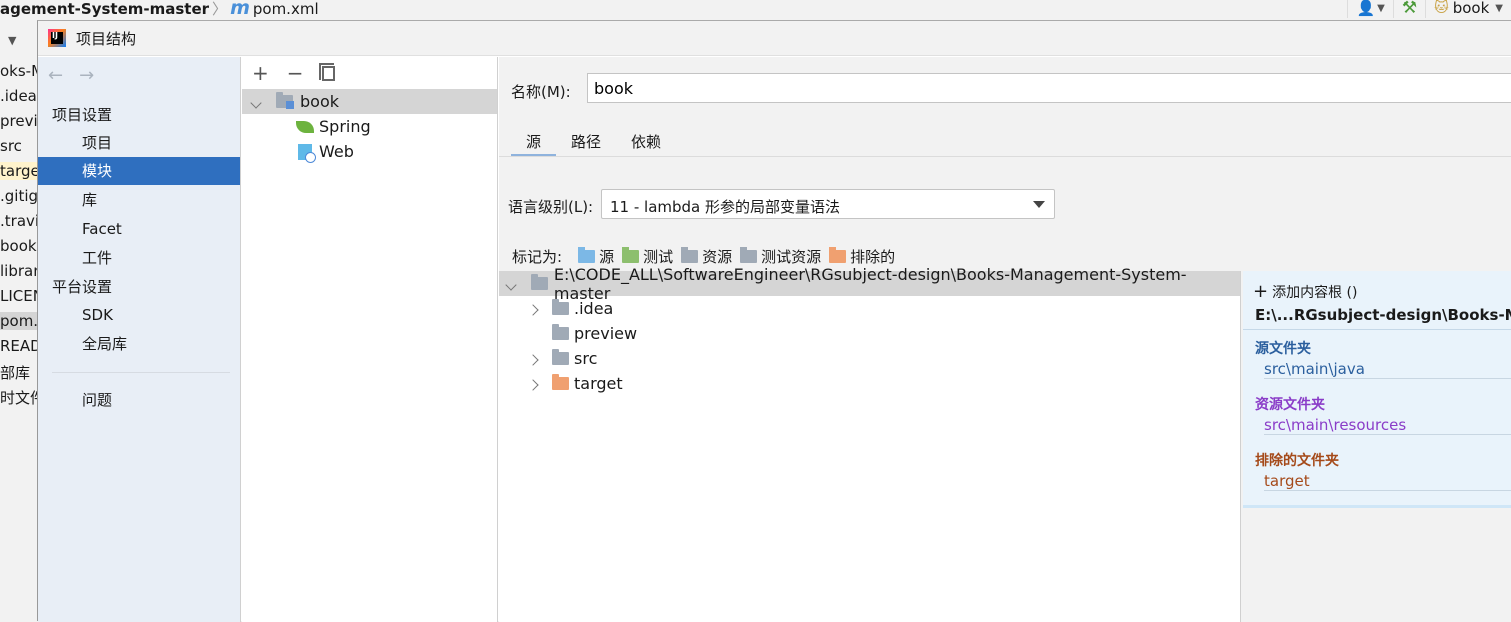  I want to click on folder-name: src, so click(586, 358).